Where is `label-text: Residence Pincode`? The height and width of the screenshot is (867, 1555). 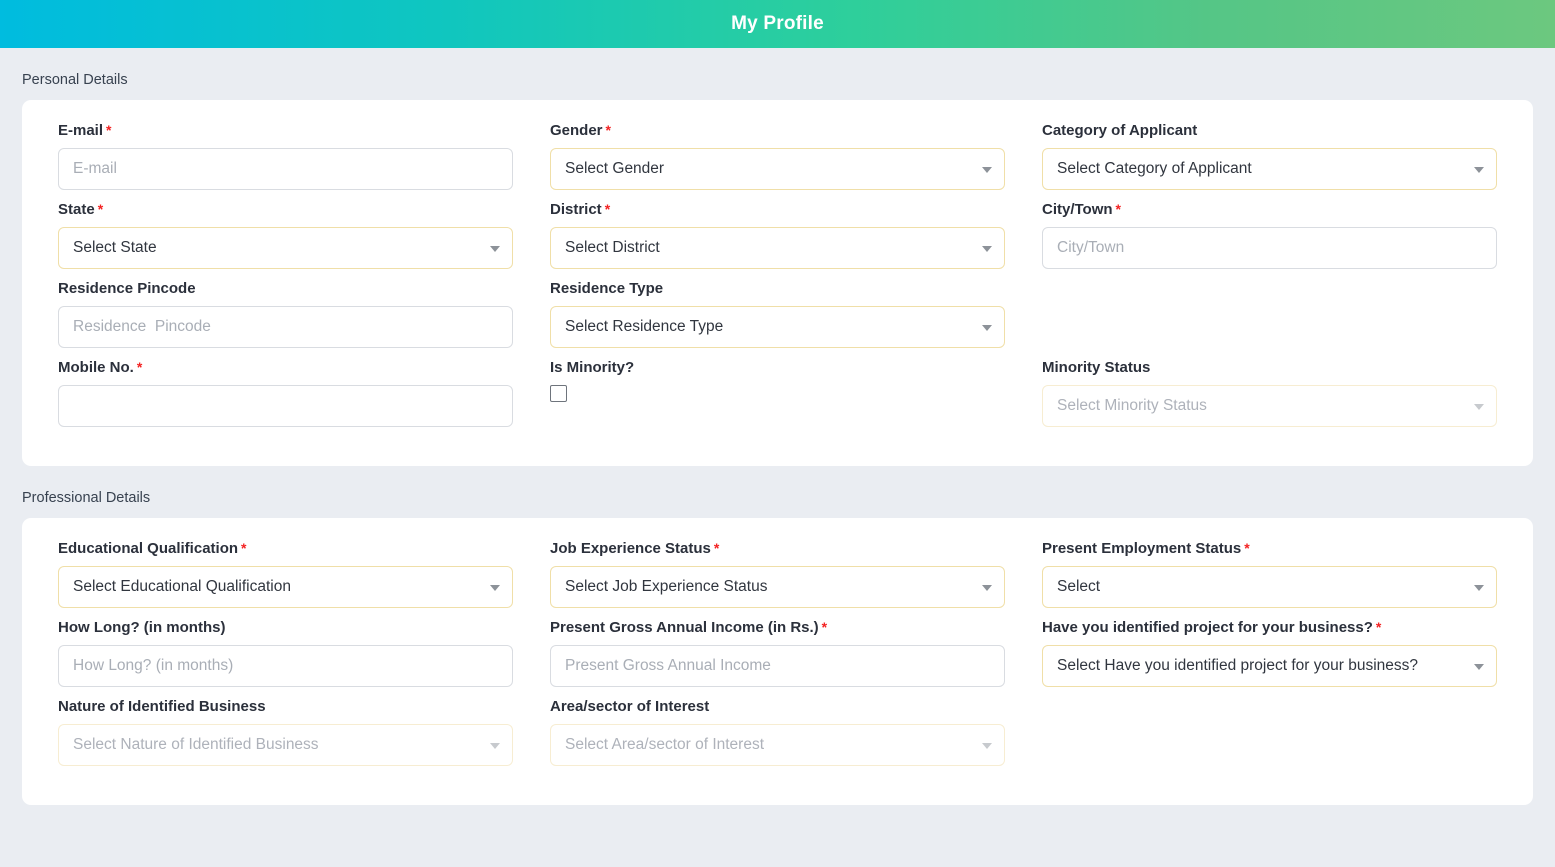 label-text: Residence Pincode is located at coordinates (127, 288).